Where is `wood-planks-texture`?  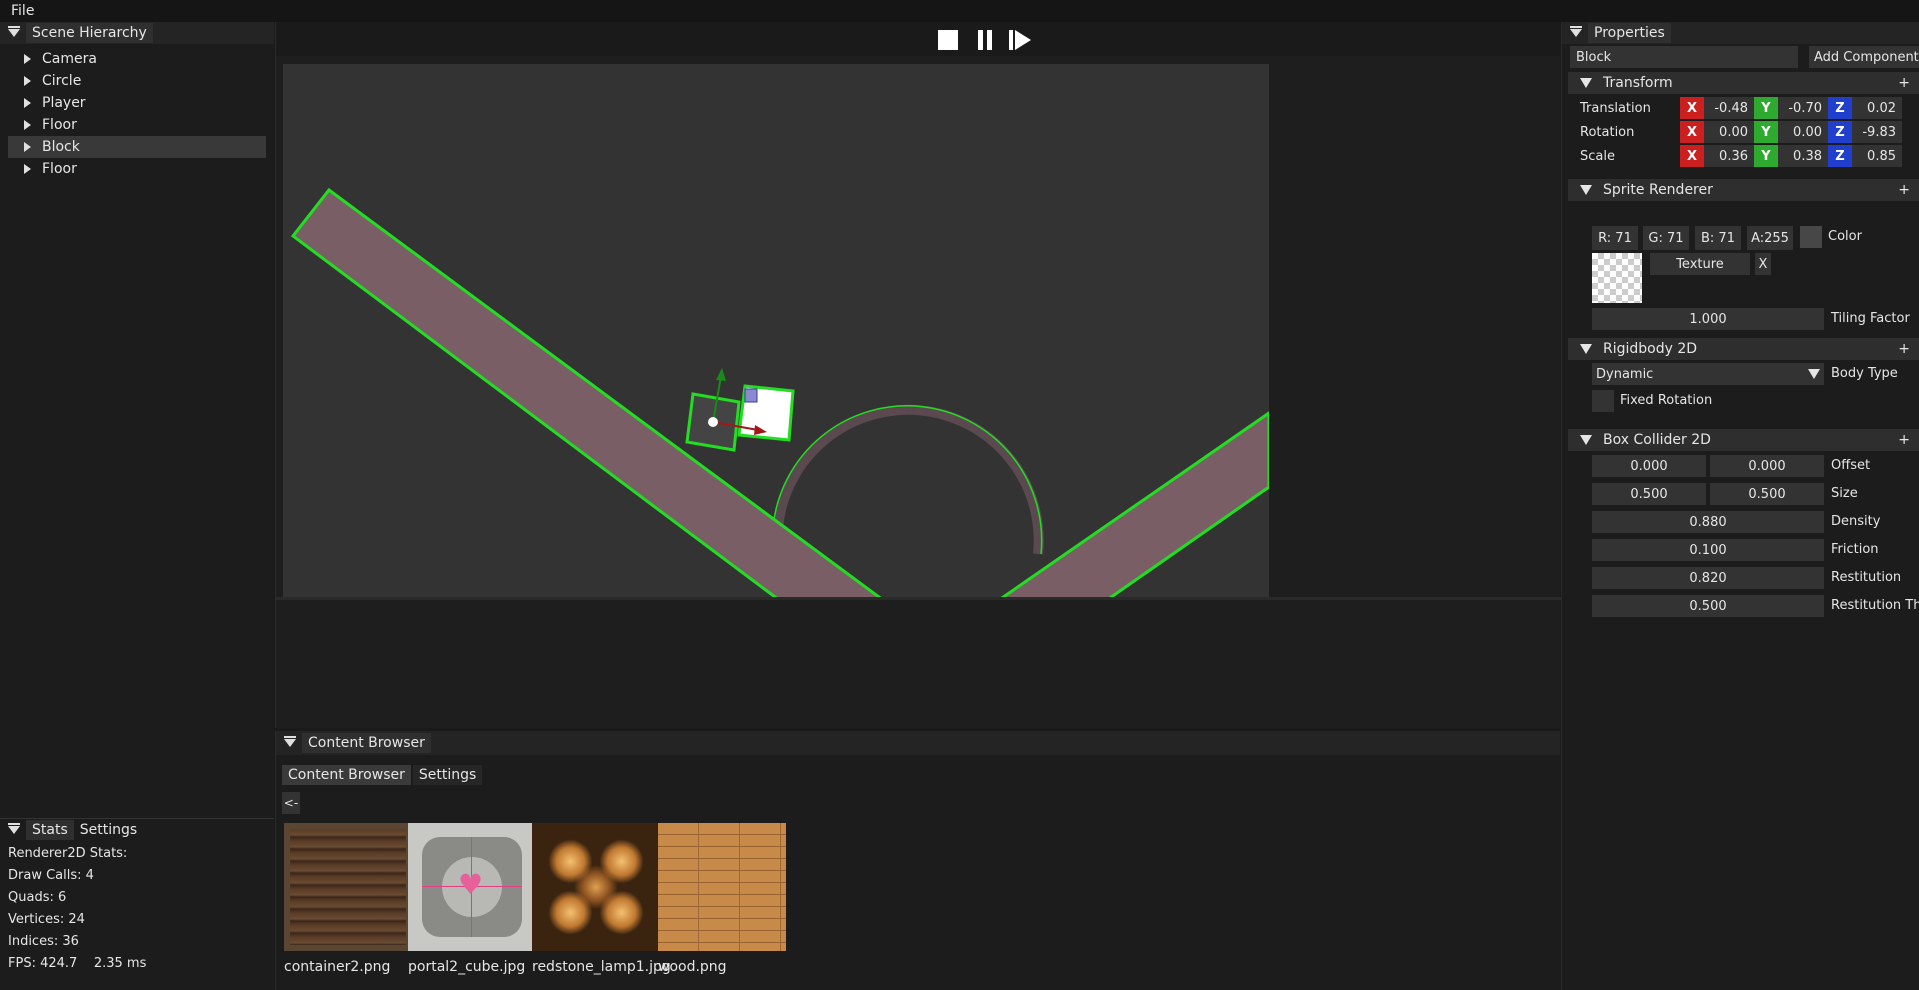 wood-planks-texture is located at coordinates (348, 887).